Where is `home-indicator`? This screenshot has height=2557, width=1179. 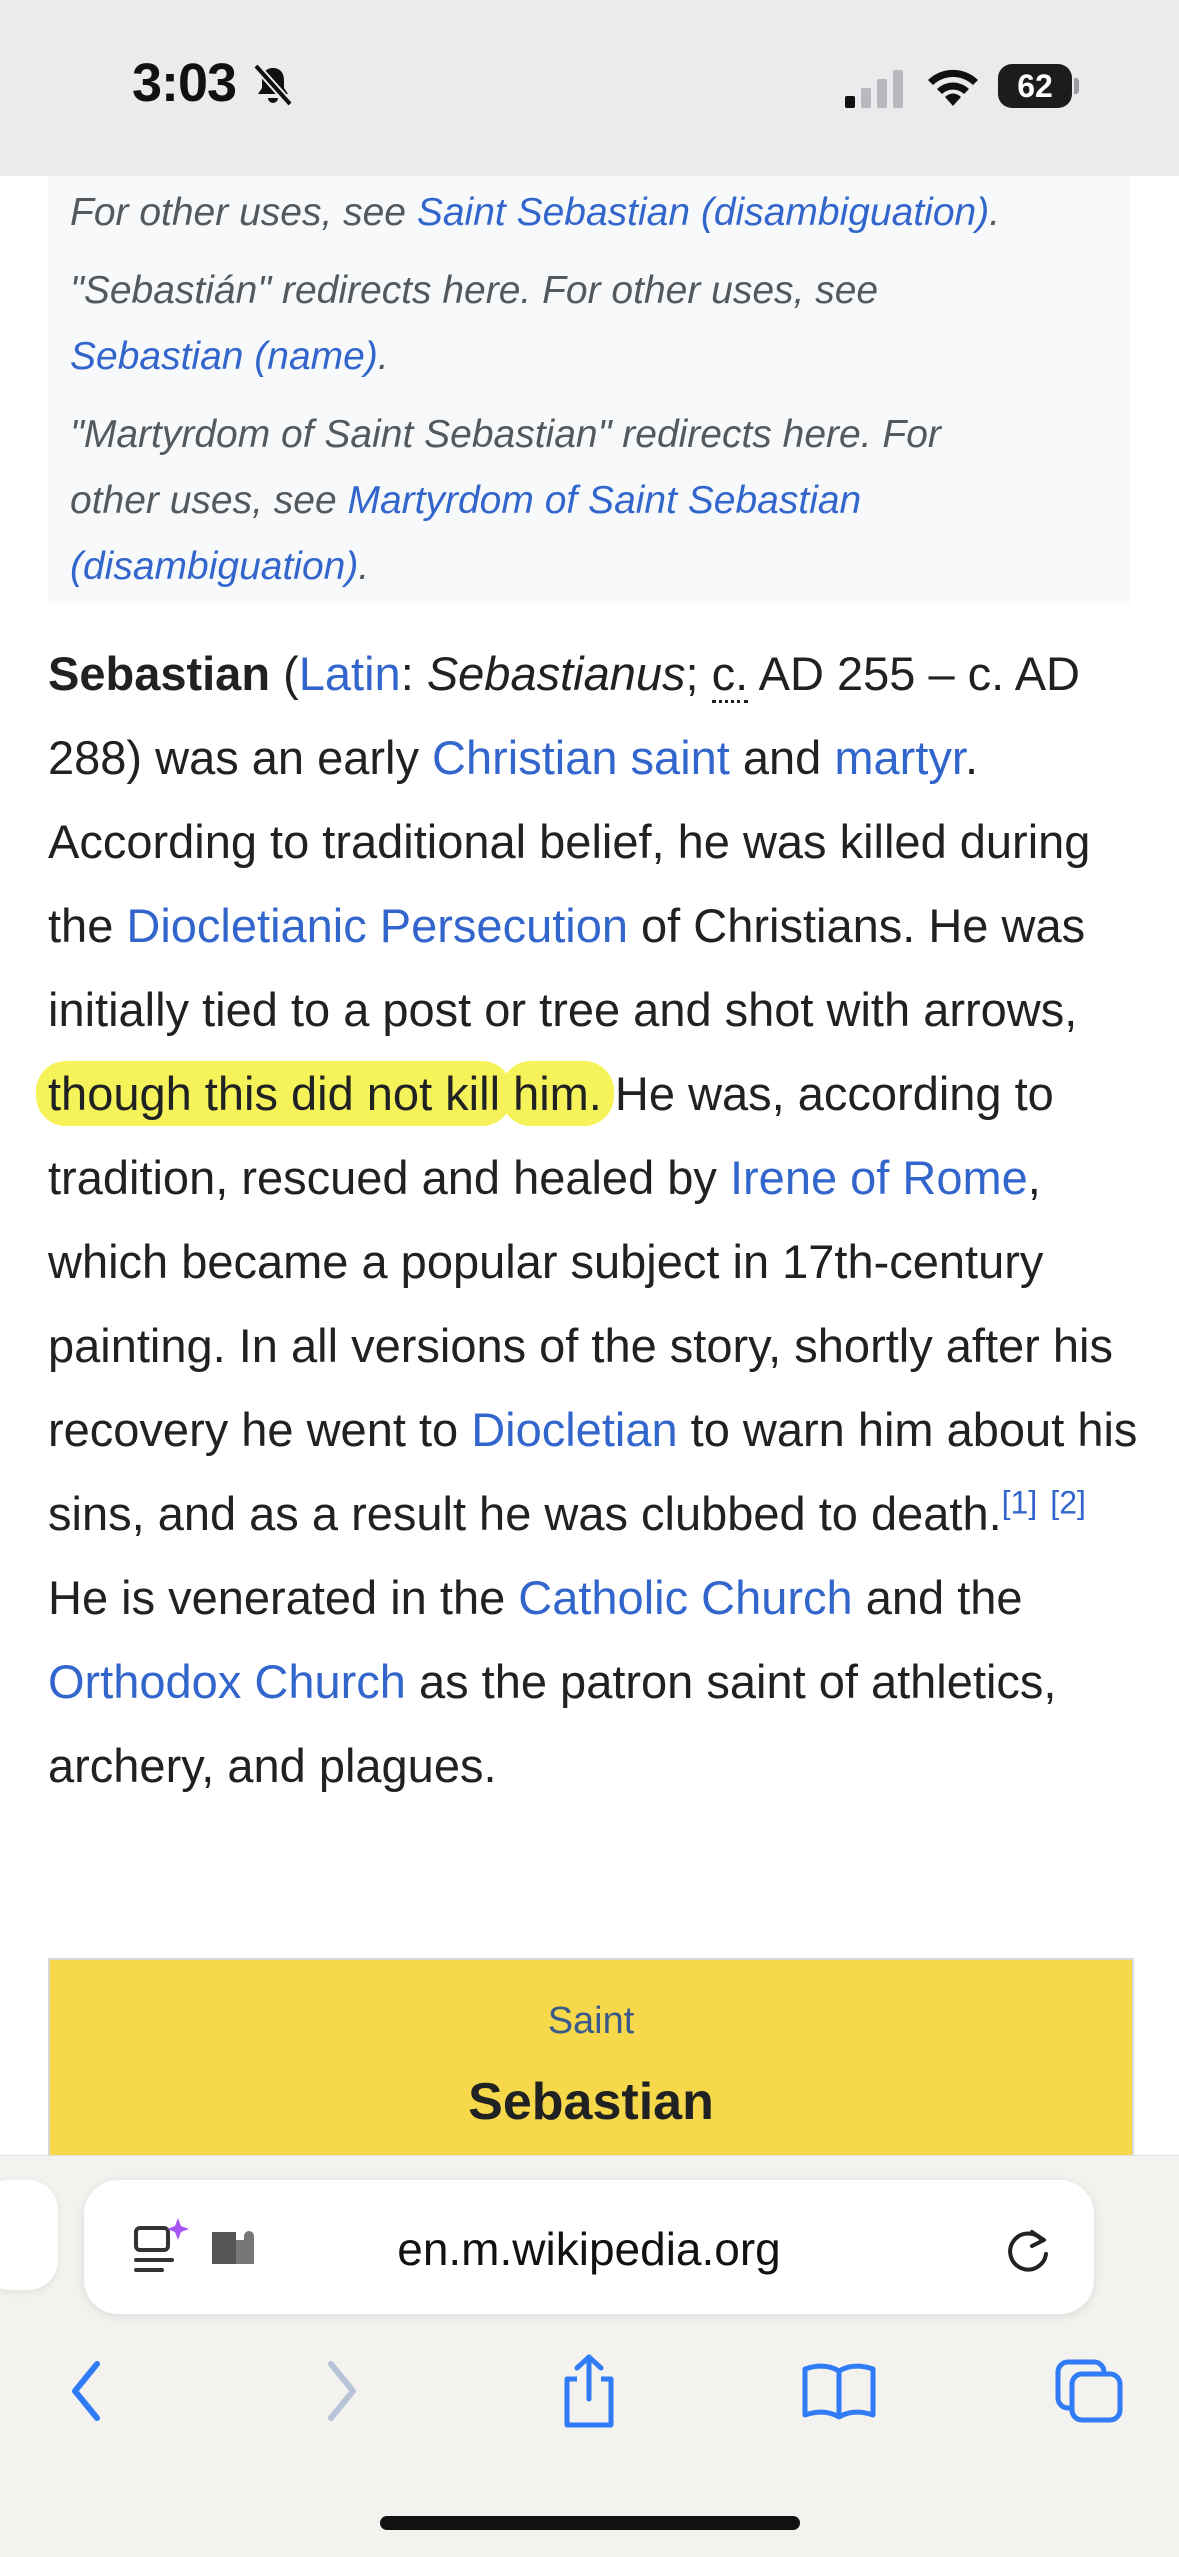 home-indicator is located at coordinates (590, 2523).